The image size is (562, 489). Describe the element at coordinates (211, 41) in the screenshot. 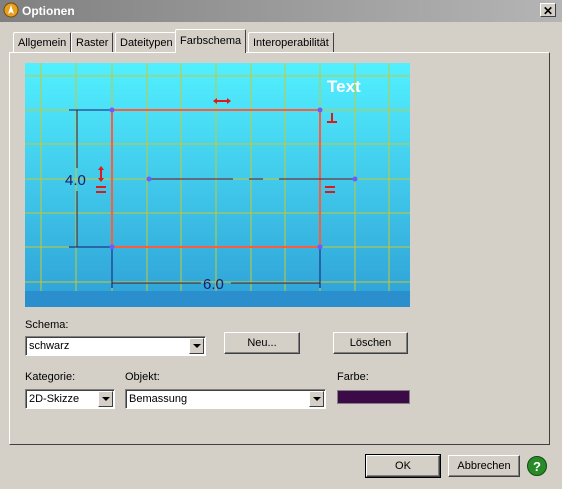

I see `tab-farbschema: Farbschema` at that location.